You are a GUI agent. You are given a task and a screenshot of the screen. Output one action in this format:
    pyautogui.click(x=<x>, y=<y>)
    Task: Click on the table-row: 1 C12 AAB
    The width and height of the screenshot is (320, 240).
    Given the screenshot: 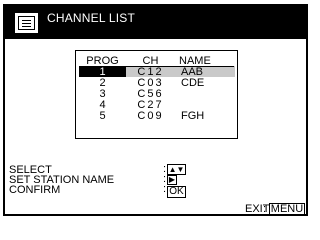 What is the action you would take?
    pyautogui.click(x=157, y=71)
    